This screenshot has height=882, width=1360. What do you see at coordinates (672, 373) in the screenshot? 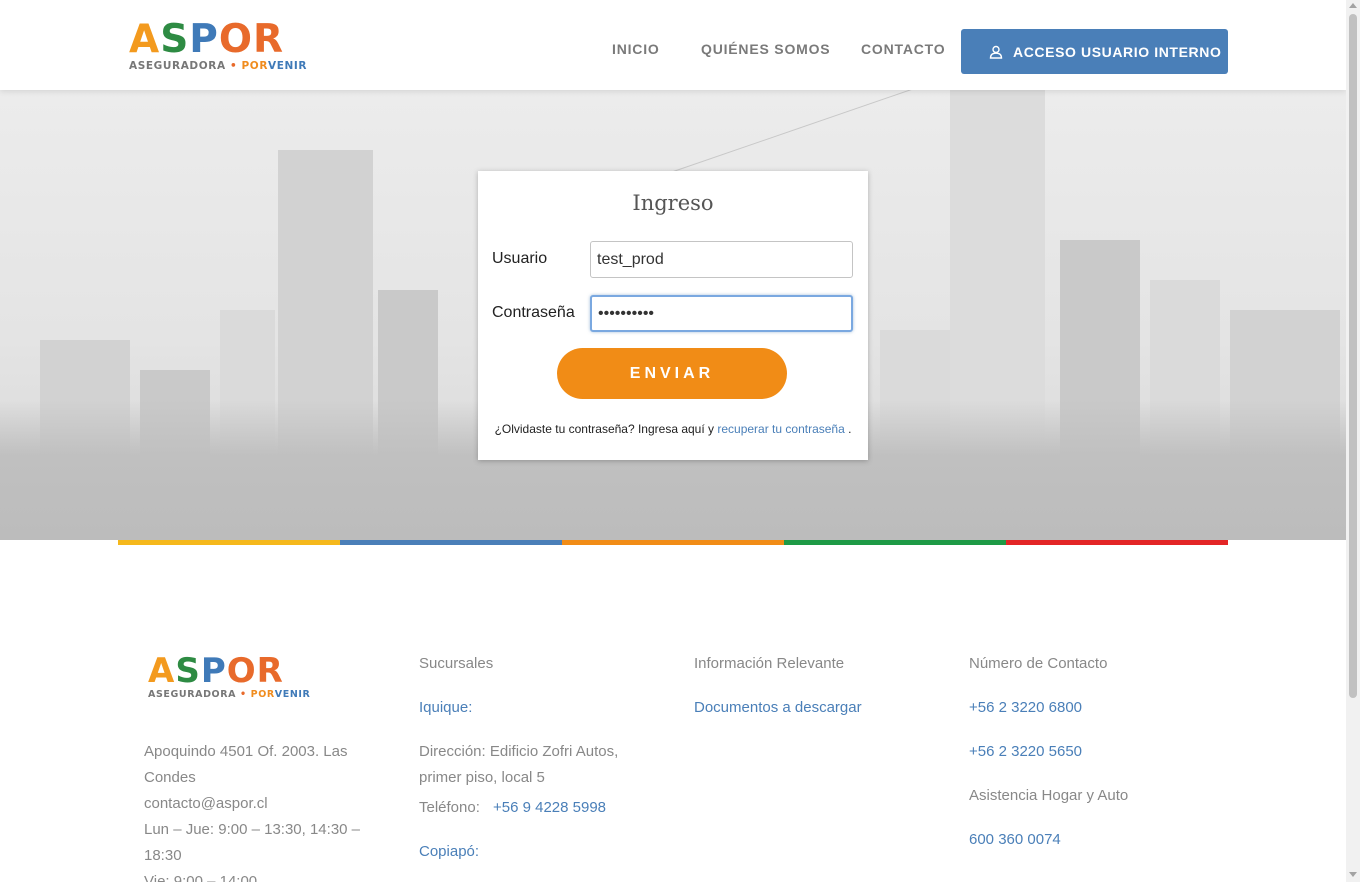
I see `enviar-button: ENVIAR` at bounding box center [672, 373].